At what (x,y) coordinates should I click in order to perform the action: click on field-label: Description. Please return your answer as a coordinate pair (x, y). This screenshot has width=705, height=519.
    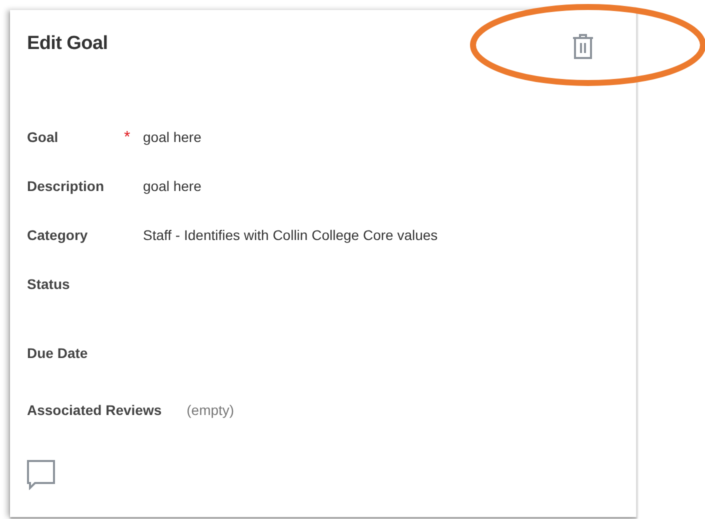
    Looking at the image, I should click on (66, 186).